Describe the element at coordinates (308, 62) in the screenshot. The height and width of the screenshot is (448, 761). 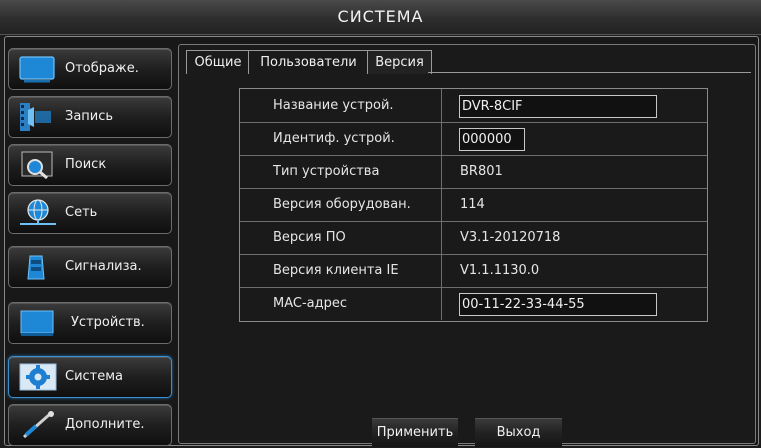
I see `tab-users: Пользователи` at that location.